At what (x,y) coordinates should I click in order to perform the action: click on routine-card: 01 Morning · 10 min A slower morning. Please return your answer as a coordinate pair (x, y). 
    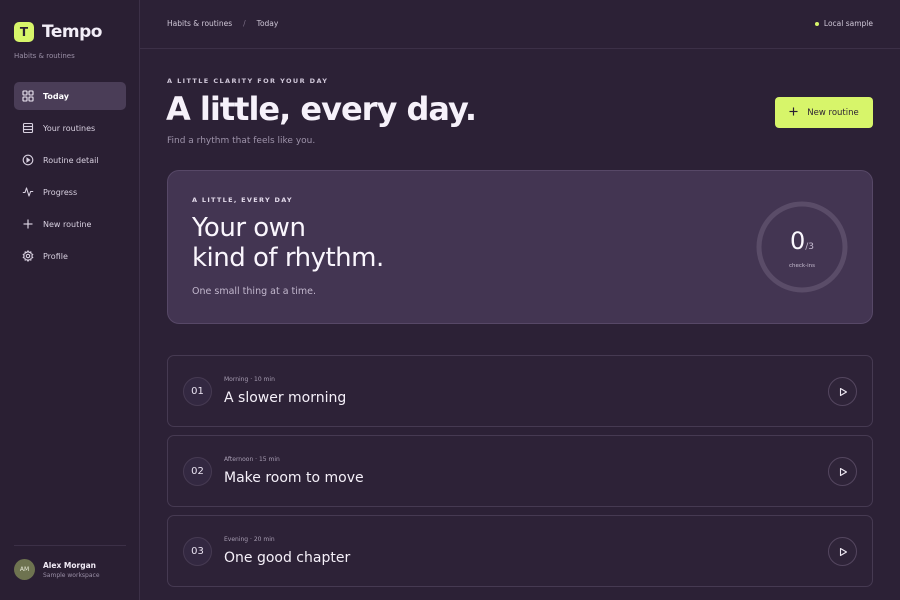
    Looking at the image, I should click on (520, 391).